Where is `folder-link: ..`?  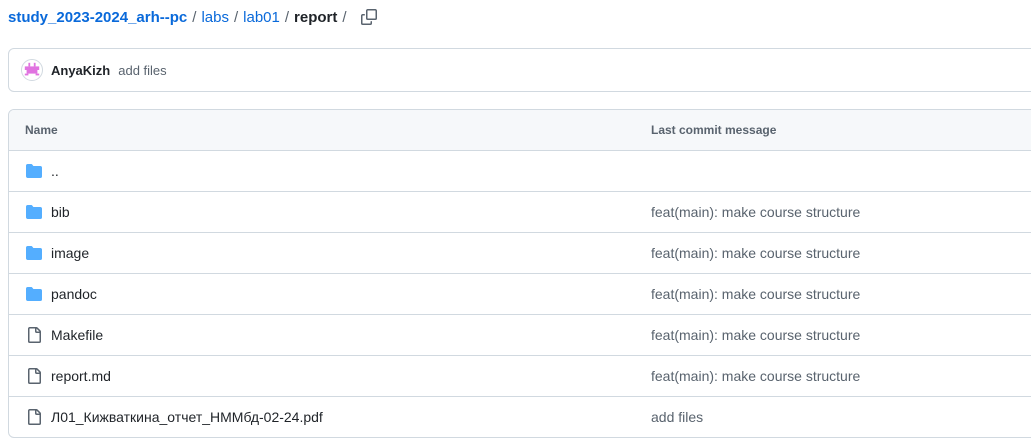 folder-link: .. is located at coordinates (55, 171).